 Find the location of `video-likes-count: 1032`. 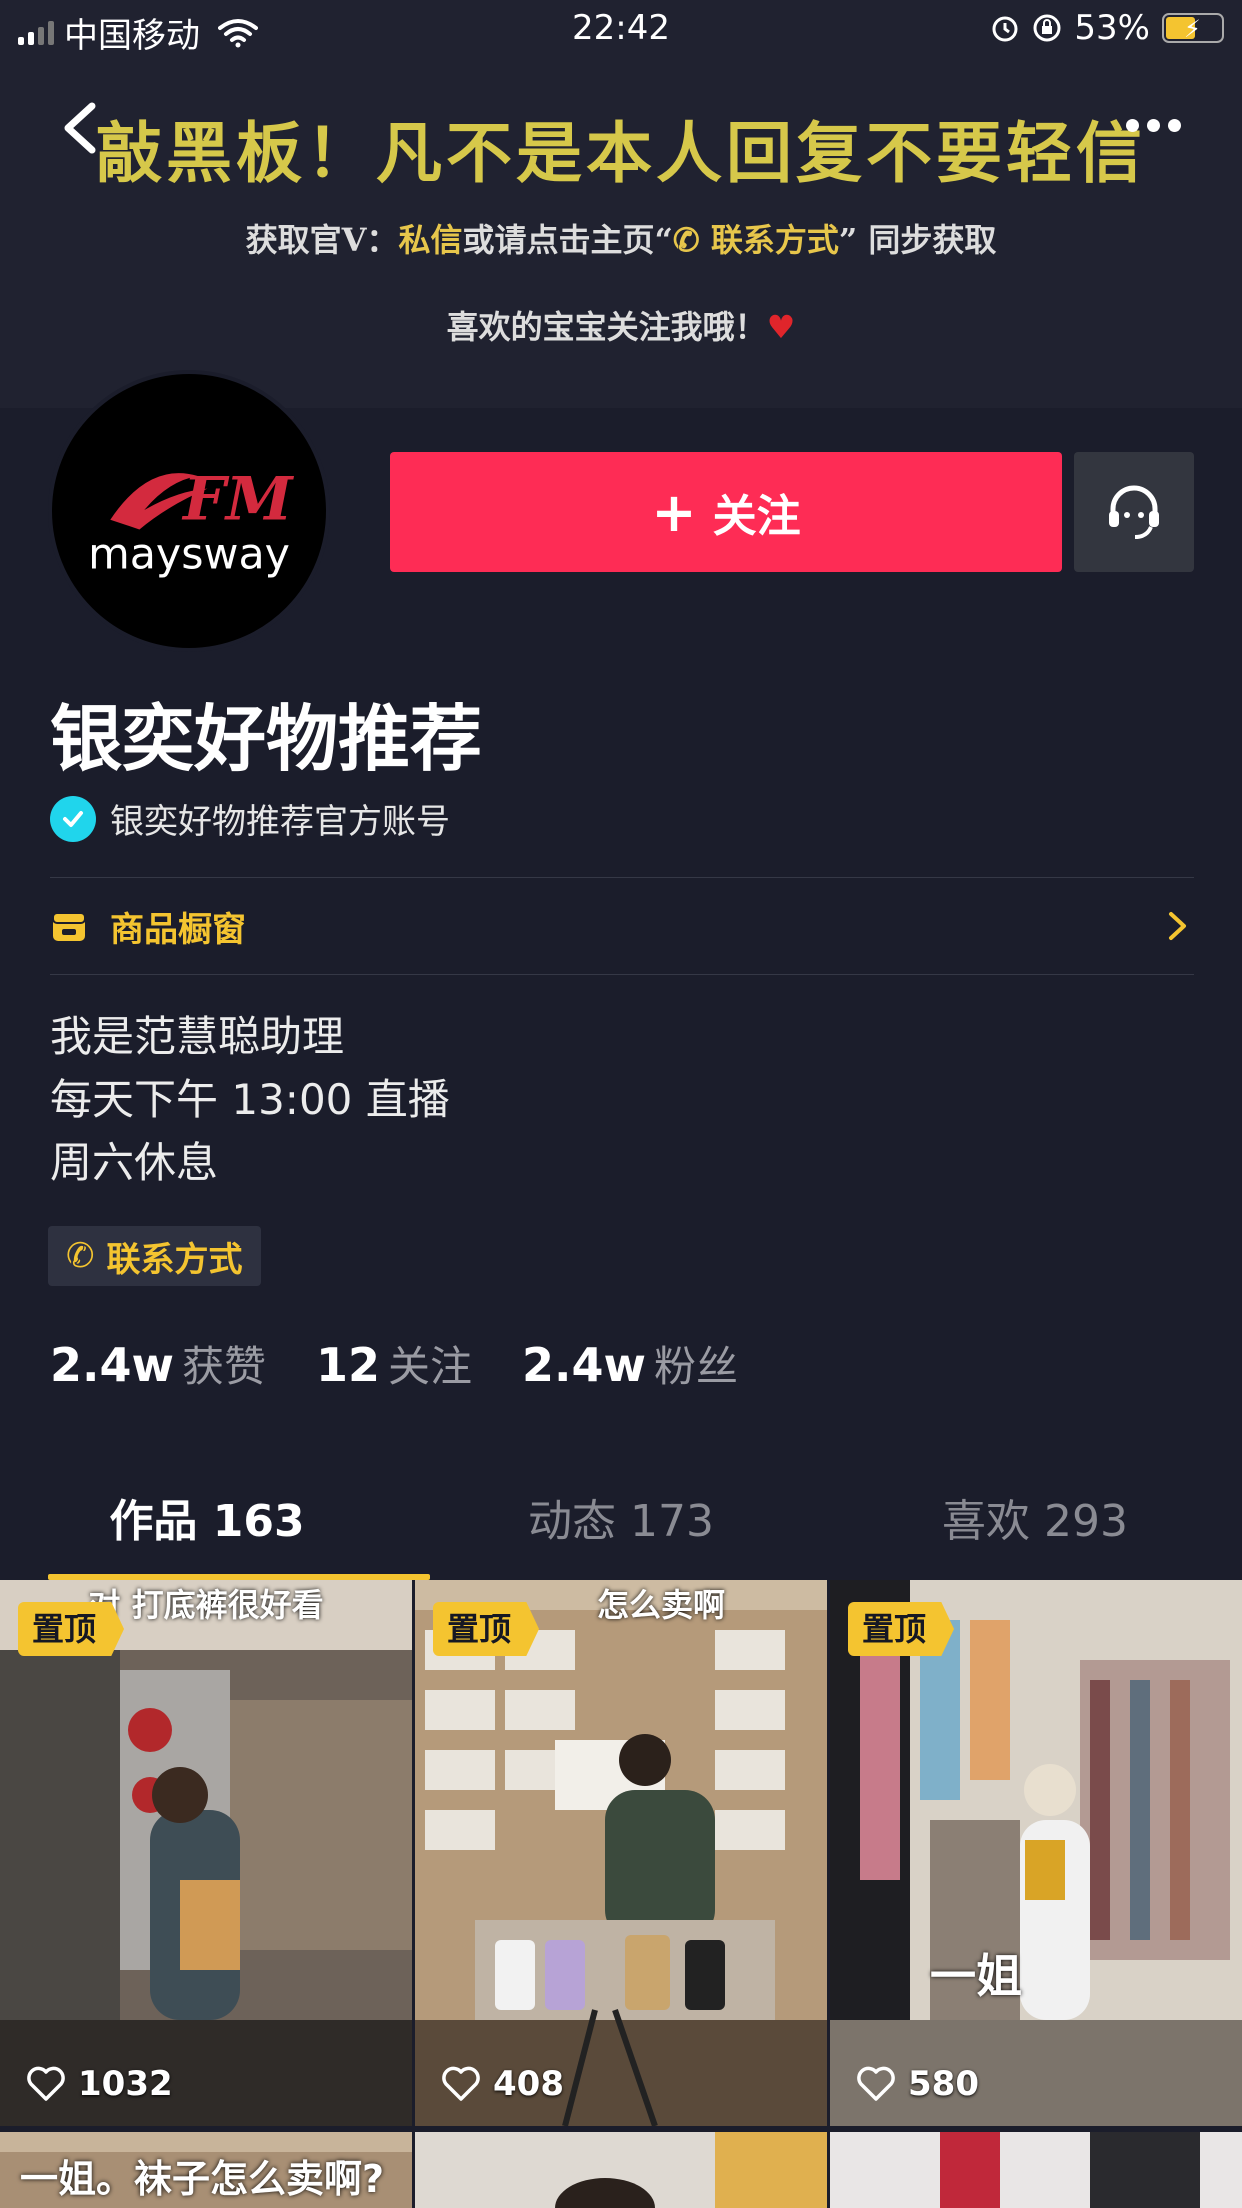

video-likes-count: 1032 is located at coordinates (125, 2084).